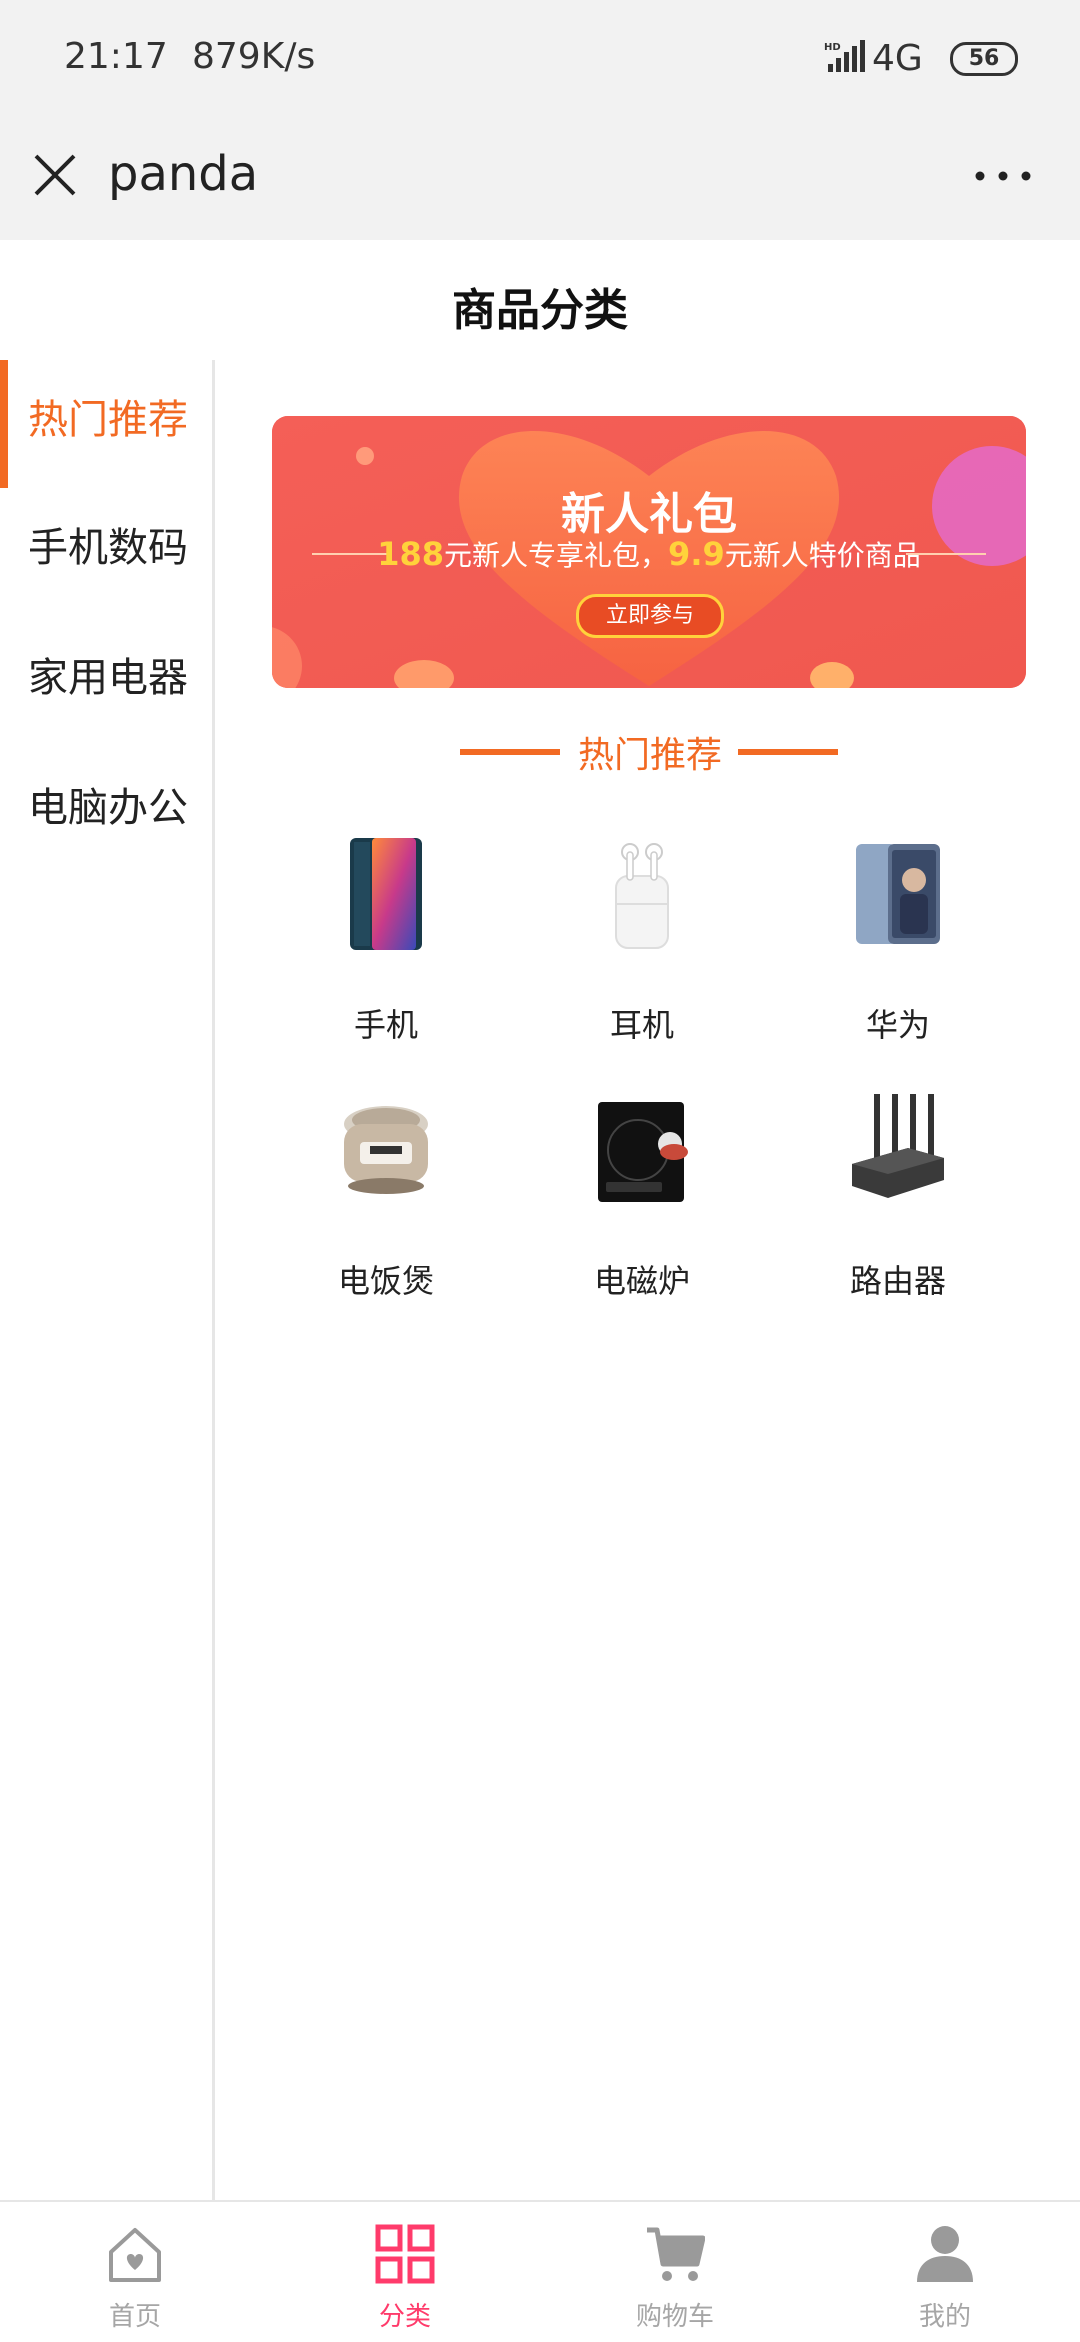 The width and height of the screenshot is (1080, 2342). I want to click on tab-cart: 购物车, so click(675, 2272).